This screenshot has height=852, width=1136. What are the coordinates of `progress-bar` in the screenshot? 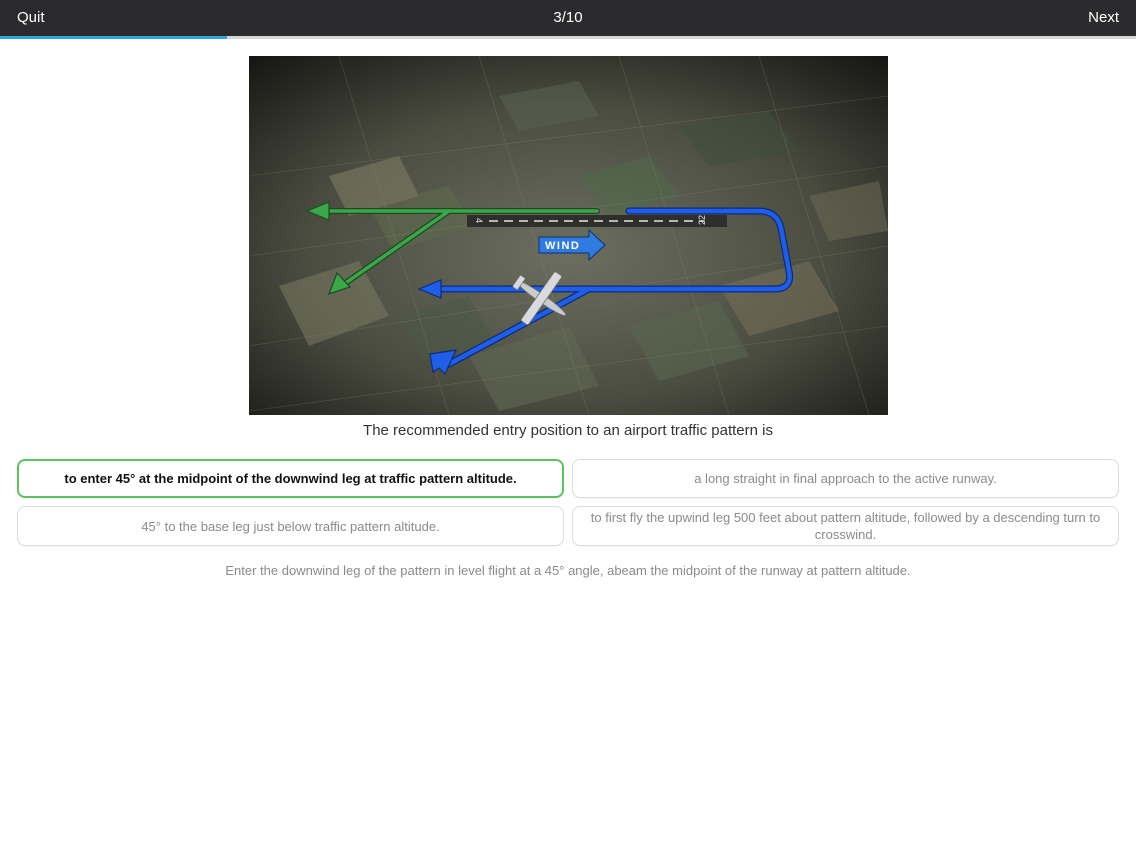 It's located at (568, 37).